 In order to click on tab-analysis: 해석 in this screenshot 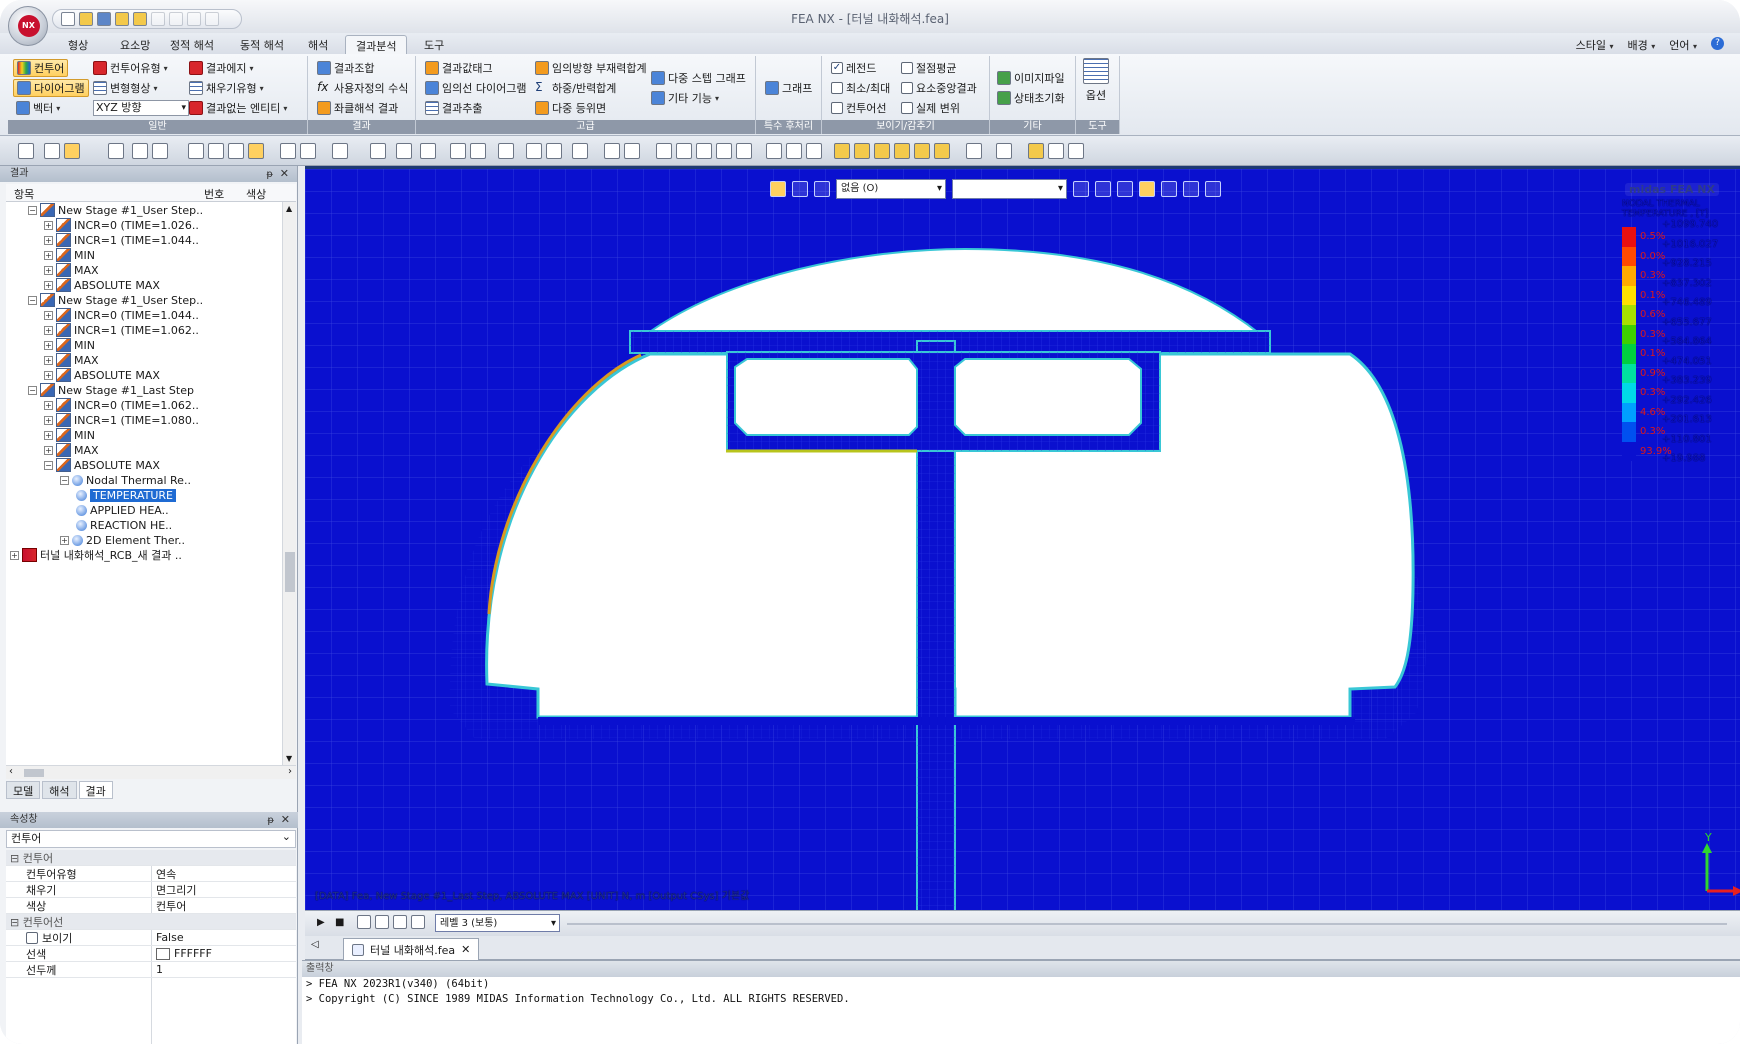, I will do `click(318, 44)`.